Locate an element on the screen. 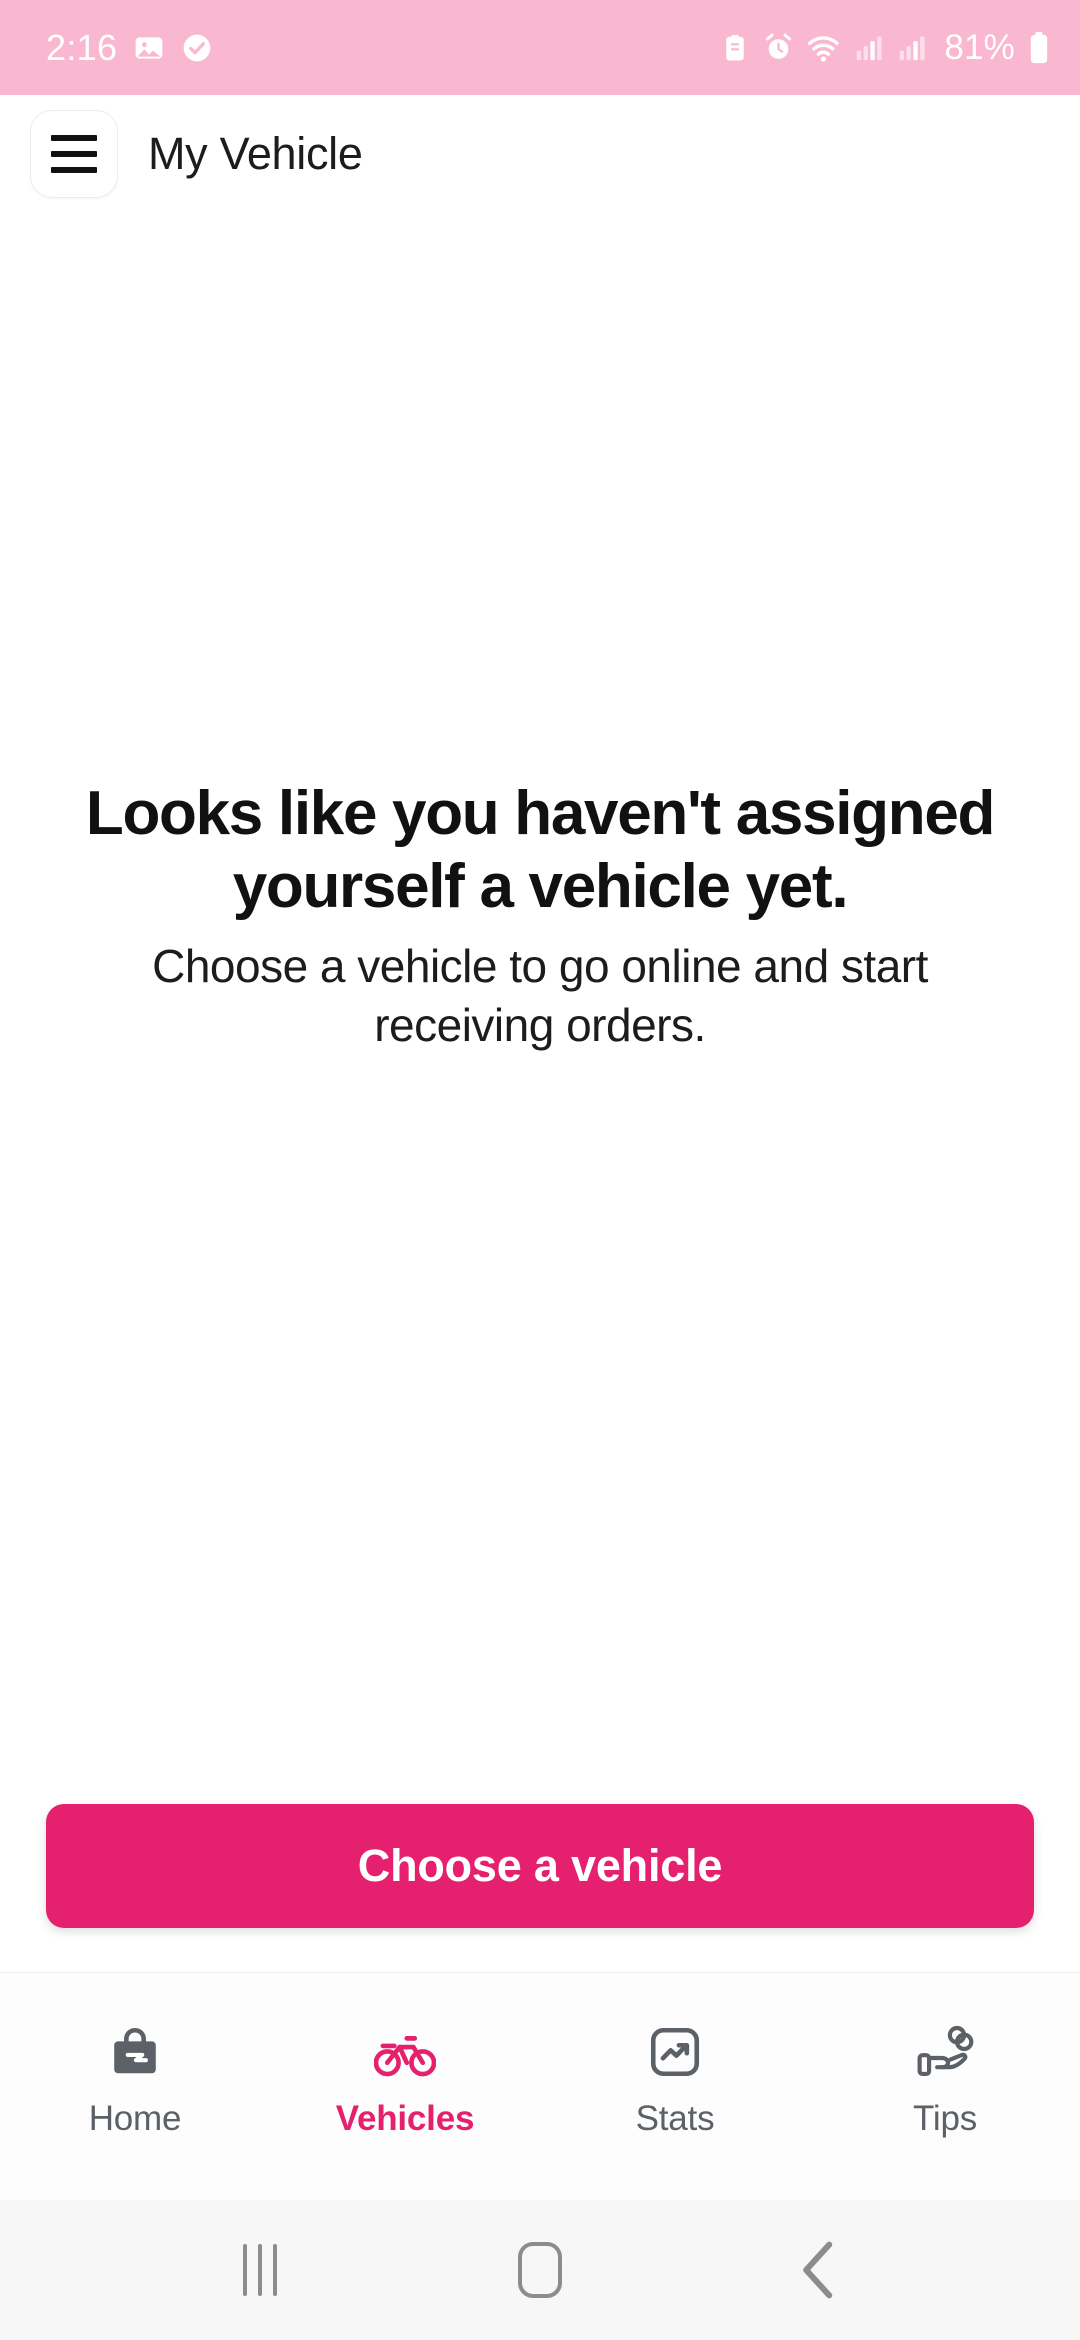 Image resolution: width=1080 pixels, height=2340 pixels. home-pill is located at coordinates (540, 2270).